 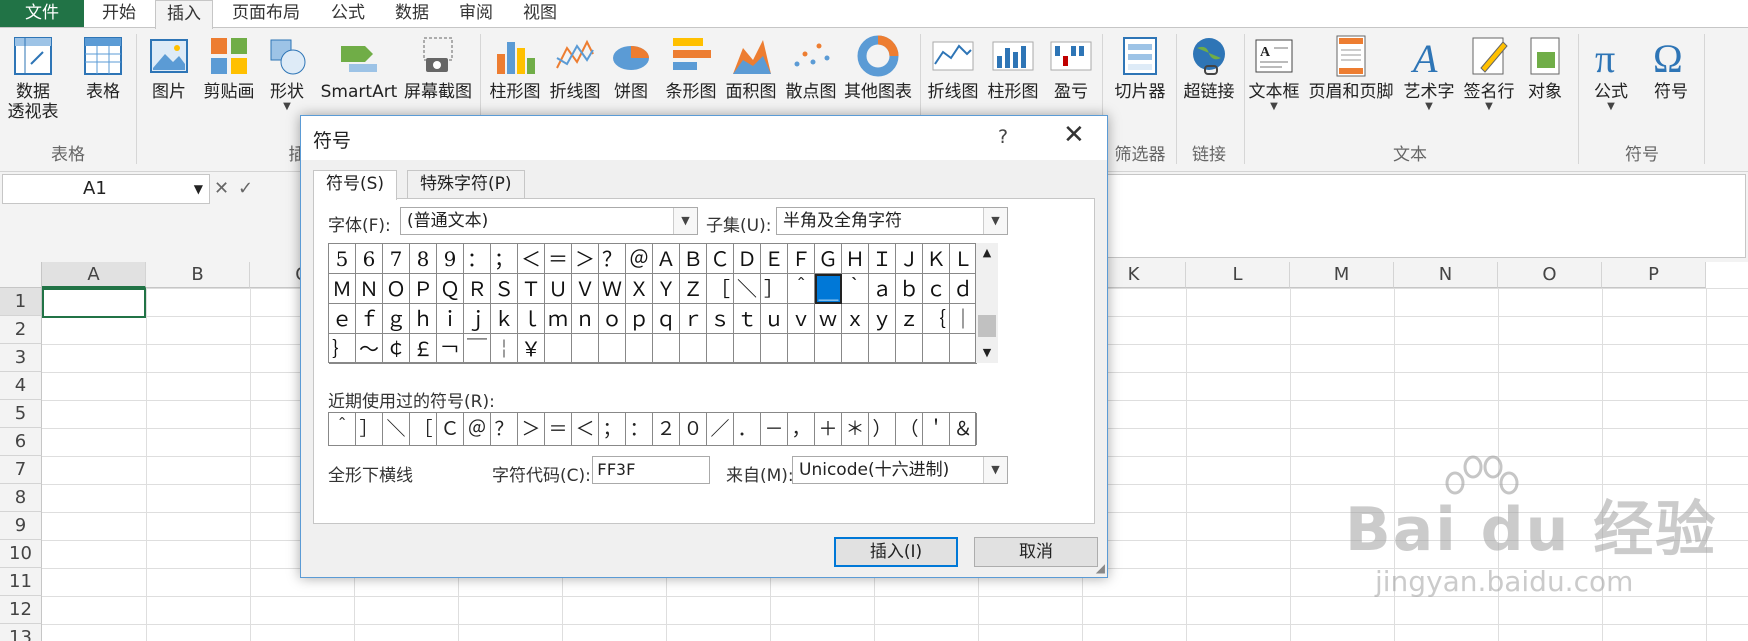 I want to click on recent-symbol-cell: ＜, so click(x=585, y=429).